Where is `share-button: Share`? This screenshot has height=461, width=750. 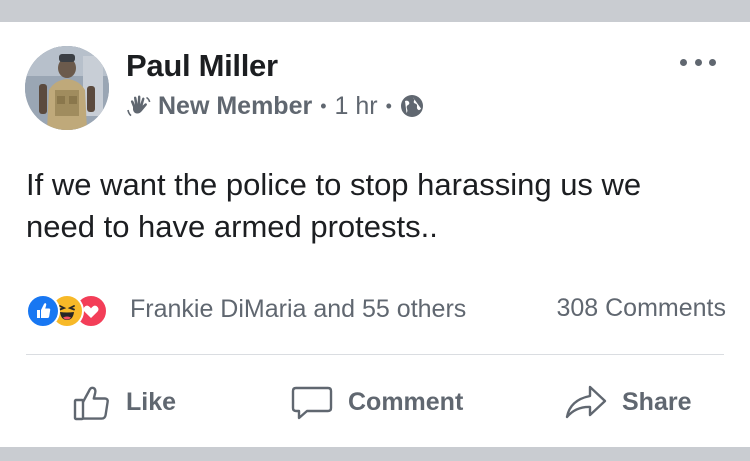
share-button: Share is located at coordinates (627, 402).